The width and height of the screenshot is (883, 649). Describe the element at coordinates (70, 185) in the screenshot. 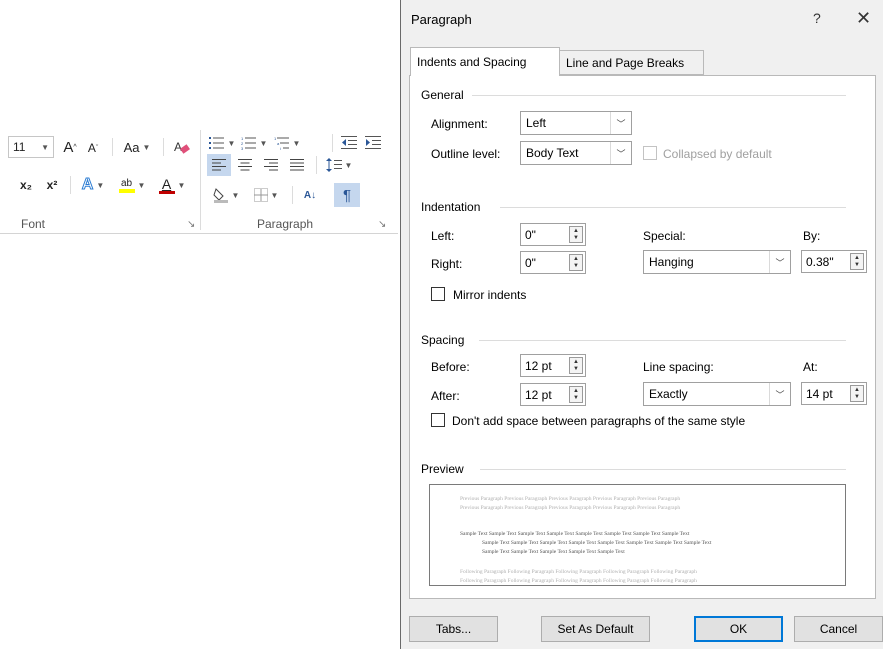

I see `ribbon-divider` at that location.